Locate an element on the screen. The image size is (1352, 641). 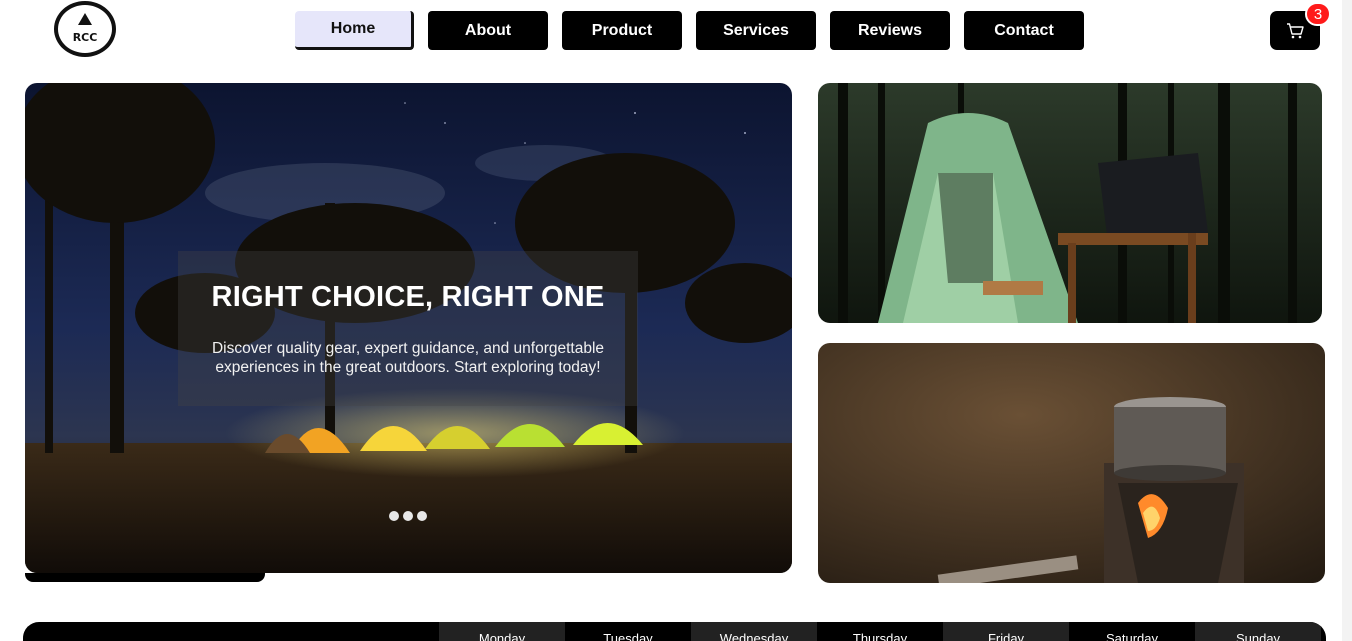
nav-product-button: Product is located at coordinates (622, 30).